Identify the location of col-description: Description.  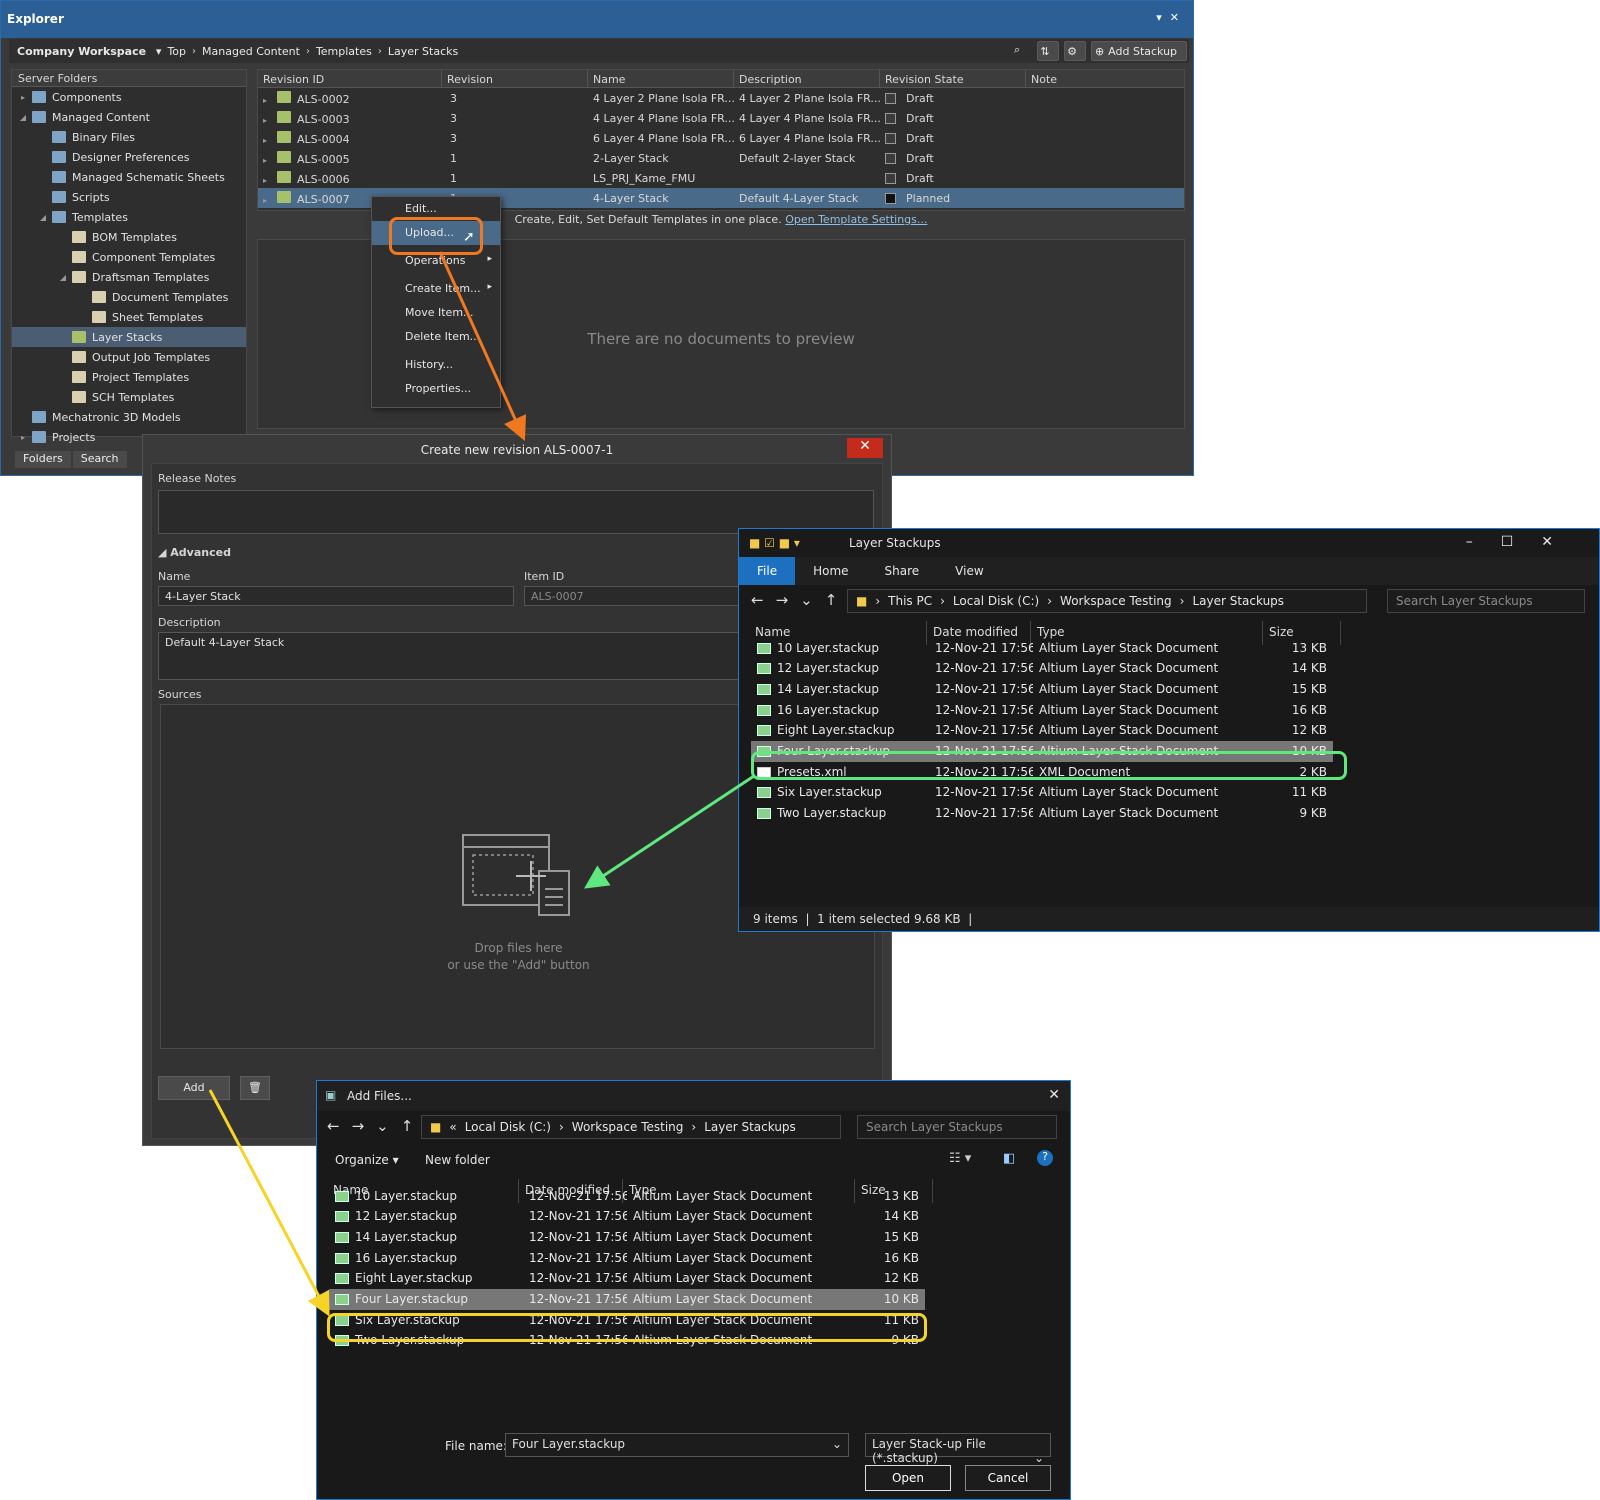
(807, 78).